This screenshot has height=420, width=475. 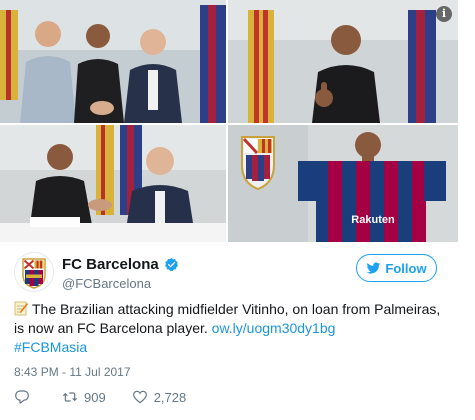 What do you see at coordinates (106, 283) in the screenshot?
I see `author-handle: @FCBarcelona` at bounding box center [106, 283].